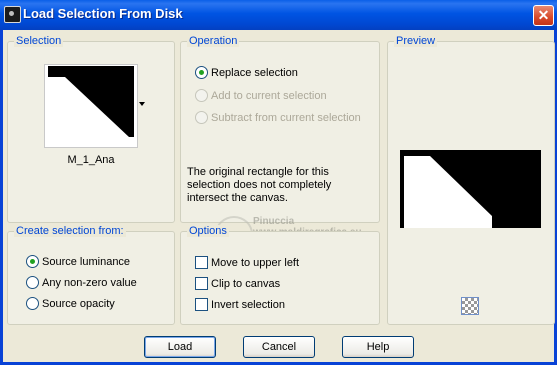  I want to click on cancel-button: Cancel, so click(279, 347).